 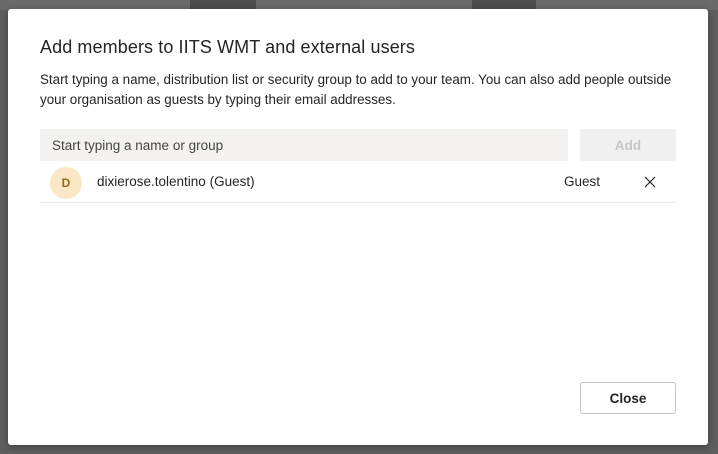 What do you see at coordinates (304, 145) in the screenshot?
I see `member-search-input` at bounding box center [304, 145].